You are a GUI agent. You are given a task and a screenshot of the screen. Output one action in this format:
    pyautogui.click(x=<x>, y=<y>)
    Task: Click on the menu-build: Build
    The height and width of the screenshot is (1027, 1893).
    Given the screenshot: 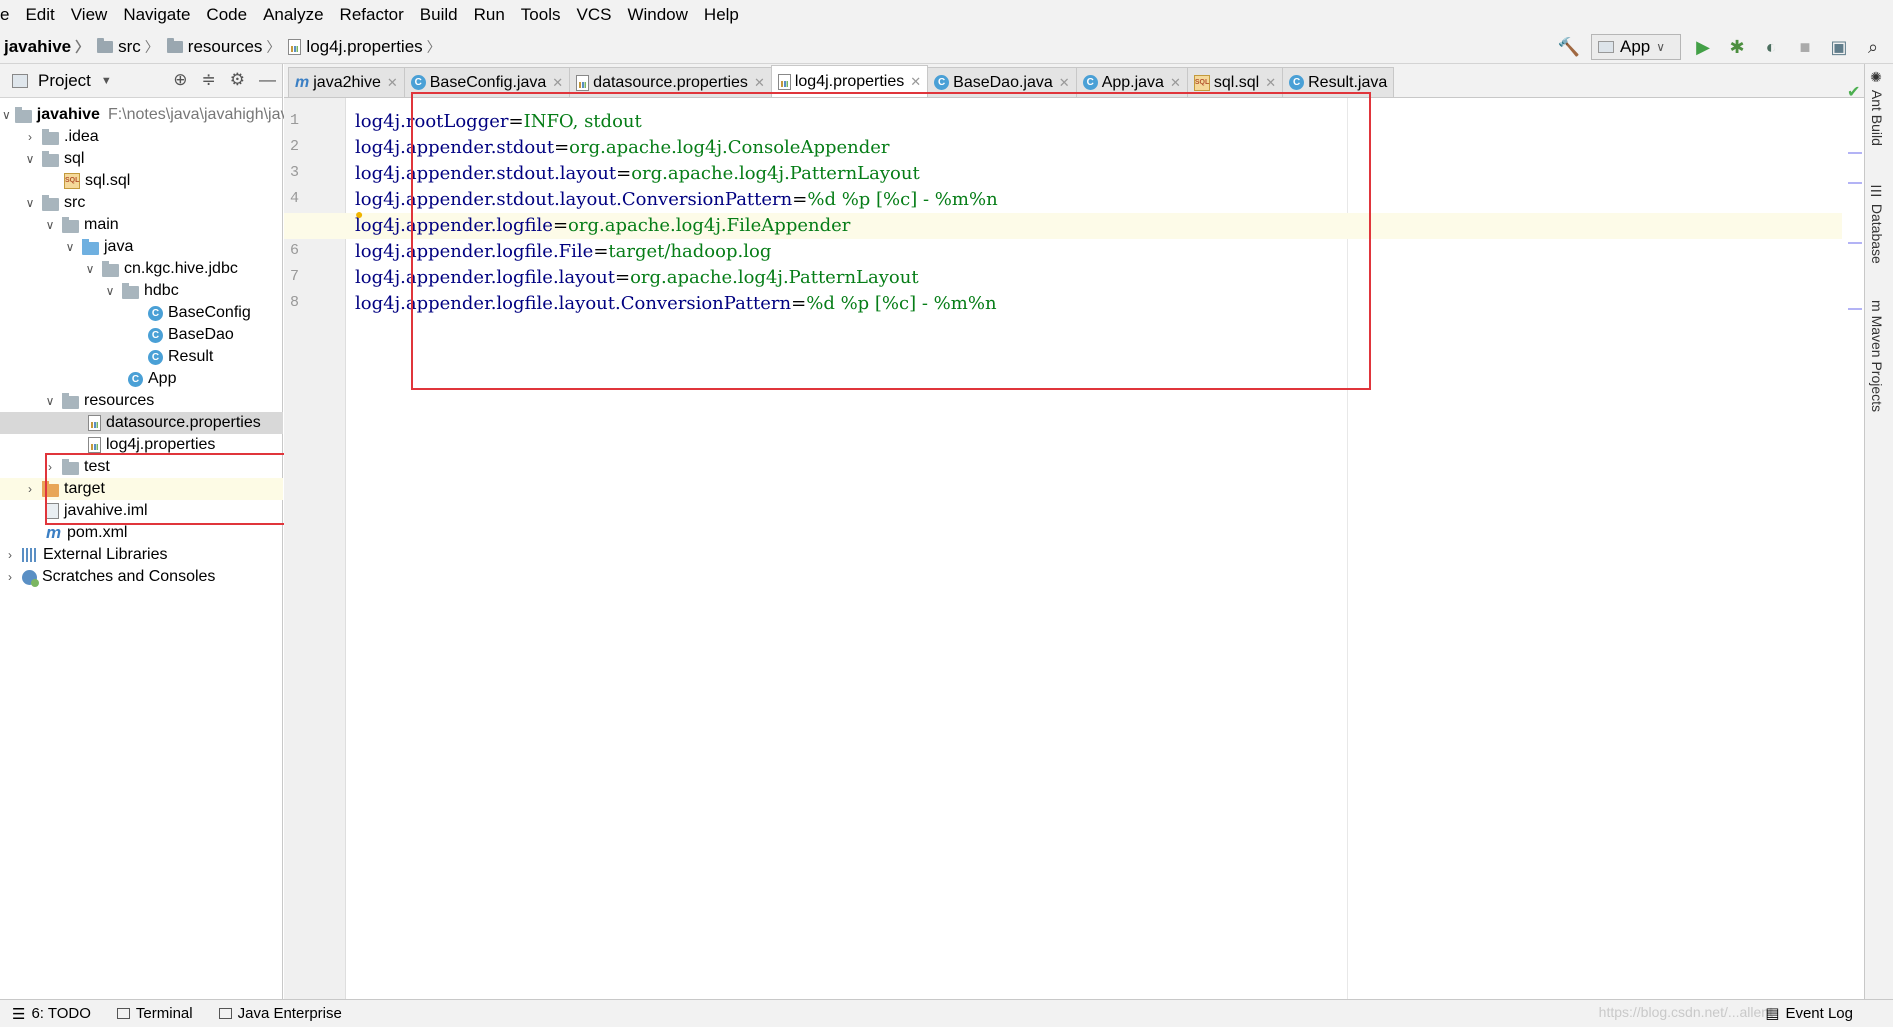 What is the action you would take?
    pyautogui.click(x=439, y=15)
    